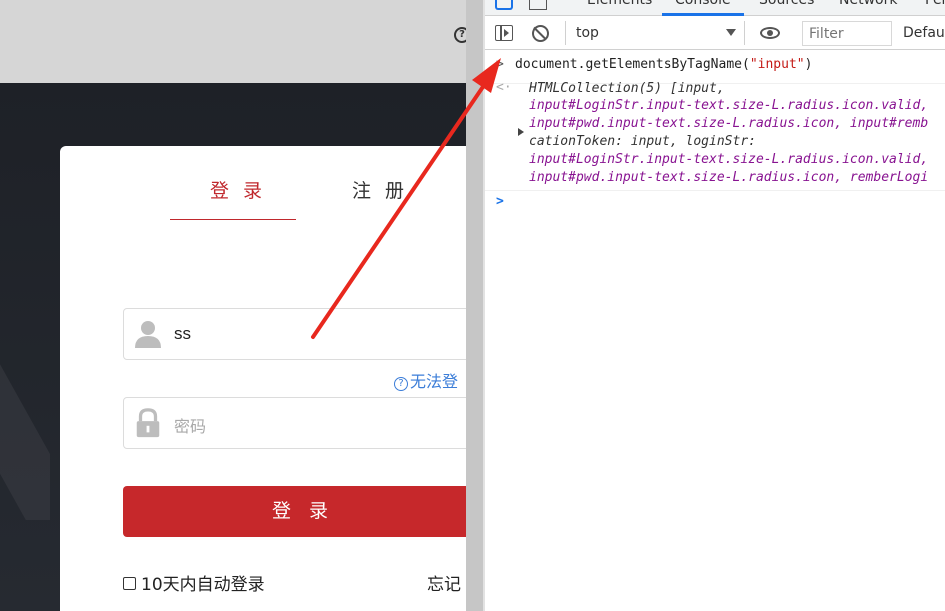 The height and width of the screenshot is (611, 945). I want to click on show-sidebar-icon, so click(504, 33).